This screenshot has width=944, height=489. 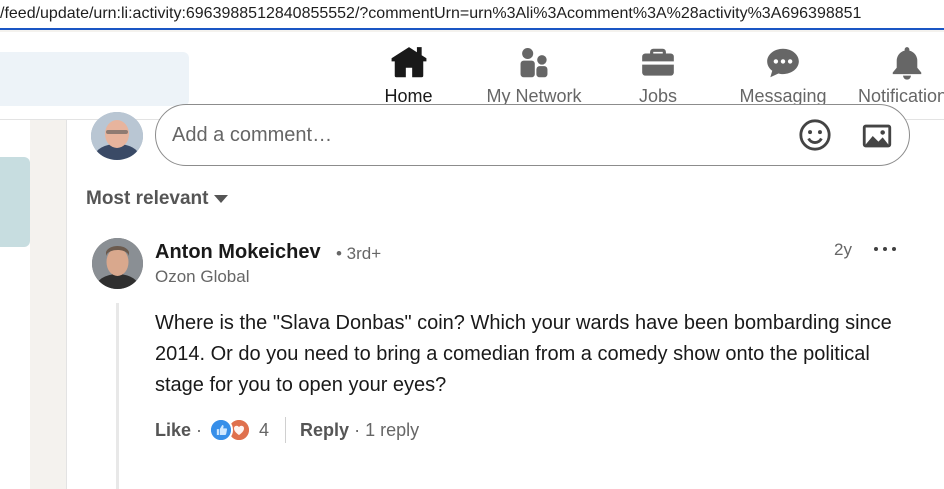 I want to click on commenter-photo, so click(x=117, y=263).